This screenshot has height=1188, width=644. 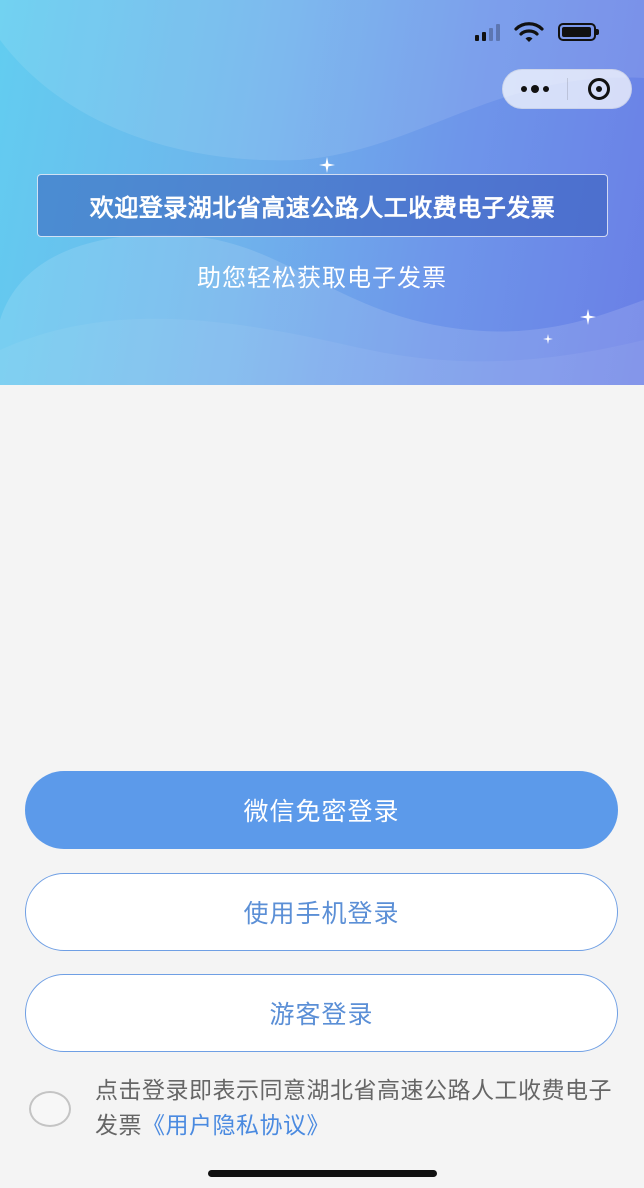 What do you see at coordinates (321, 810) in the screenshot?
I see `wechat-login-button: 微信免密登录` at bounding box center [321, 810].